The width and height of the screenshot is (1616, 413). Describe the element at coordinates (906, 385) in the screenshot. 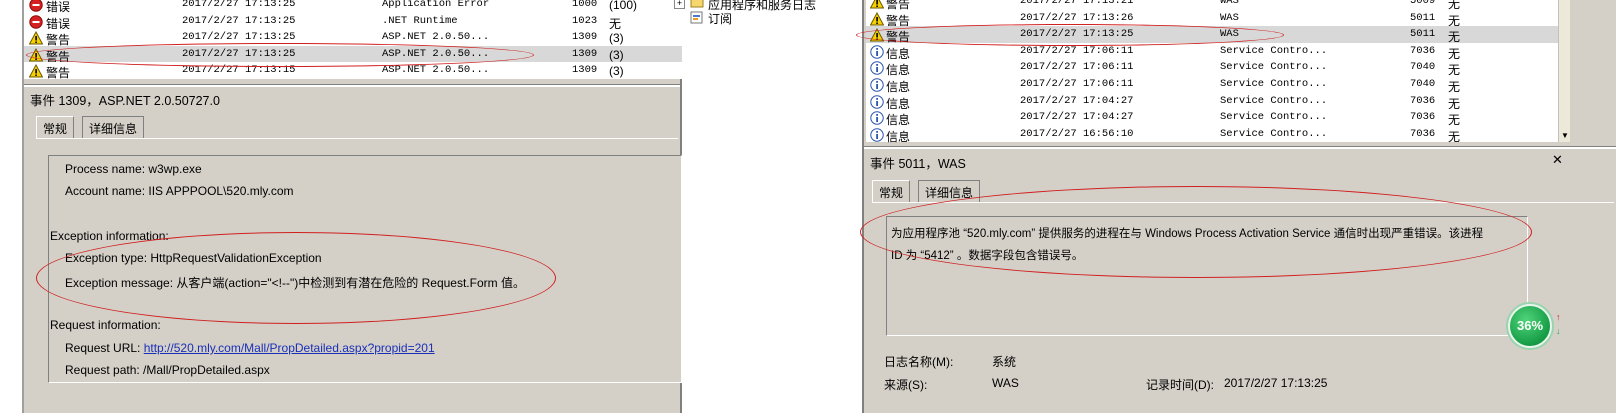

I see `source-label: 来源(S):` at that location.